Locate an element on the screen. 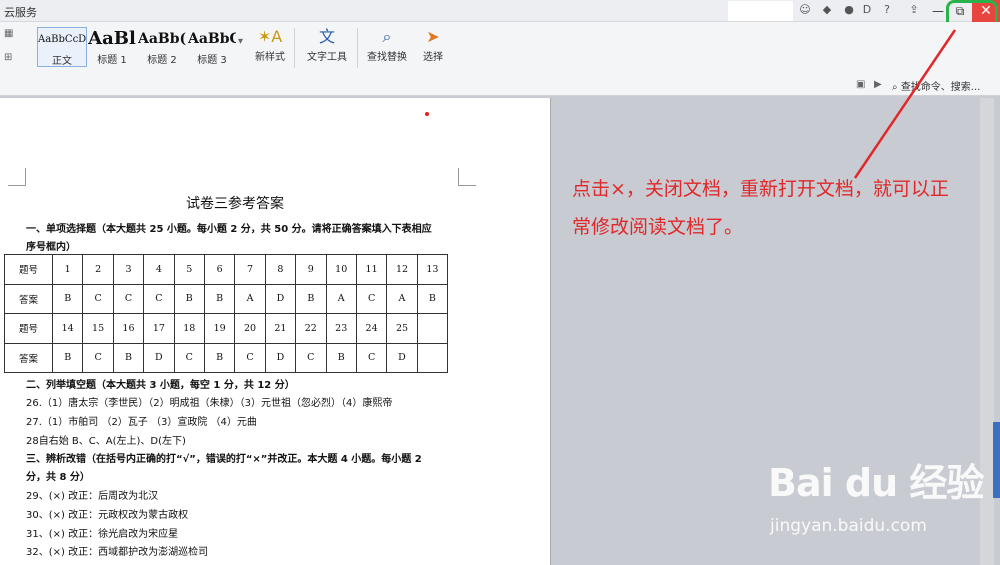 This screenshot has width=1000, height=565. baidu-watermark: Bai du 经验 jingyan.baidu.com is located at coordinates (883, 502).